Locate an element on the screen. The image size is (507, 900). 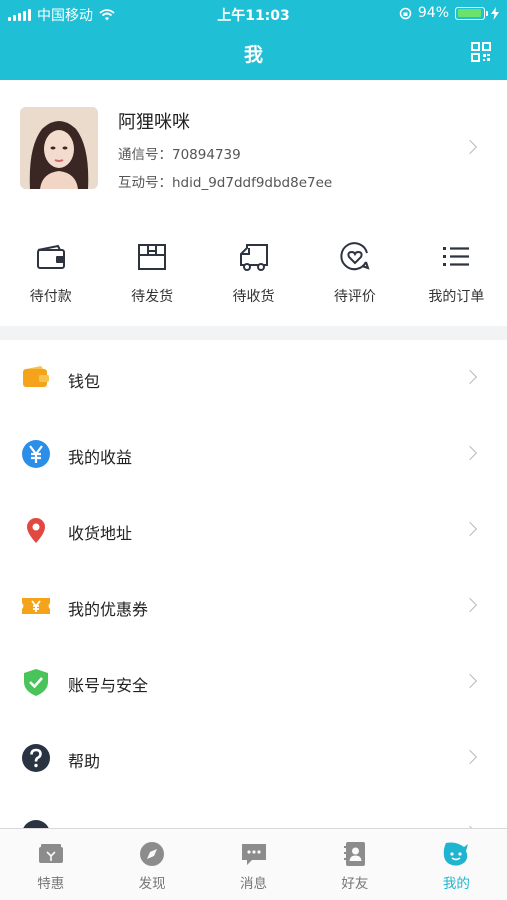
review-icon is located at coordinates (355, 256).